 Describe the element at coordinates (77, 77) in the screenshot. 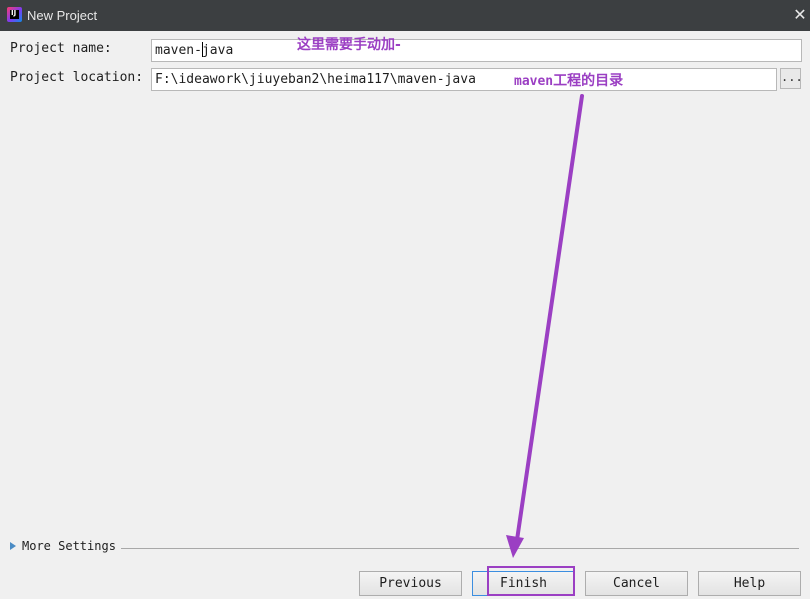

I see `project-location-label: Project location:` at that location.